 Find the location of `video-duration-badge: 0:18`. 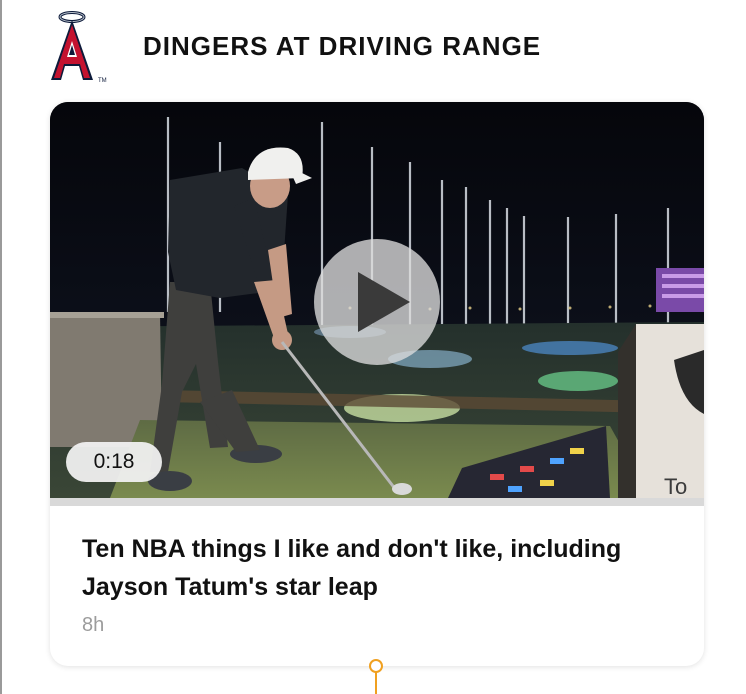

video-duration-badge: 0:18 is located at coordinates (114, 462).